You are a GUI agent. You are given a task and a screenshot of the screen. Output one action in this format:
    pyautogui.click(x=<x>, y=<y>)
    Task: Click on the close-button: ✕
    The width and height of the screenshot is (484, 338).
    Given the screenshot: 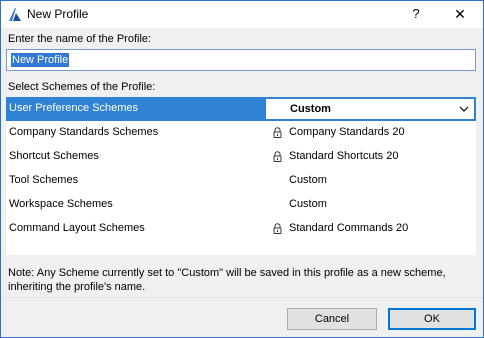 What is the action you would take?
    pyautogui.click(x=460, y=14)
    